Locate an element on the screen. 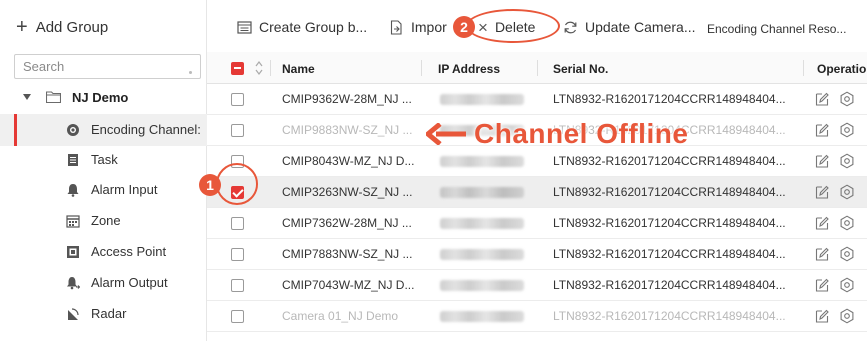 This screenshot has width=867, height=341. add-group-label: Add Group is located at coordinates (72, 27).